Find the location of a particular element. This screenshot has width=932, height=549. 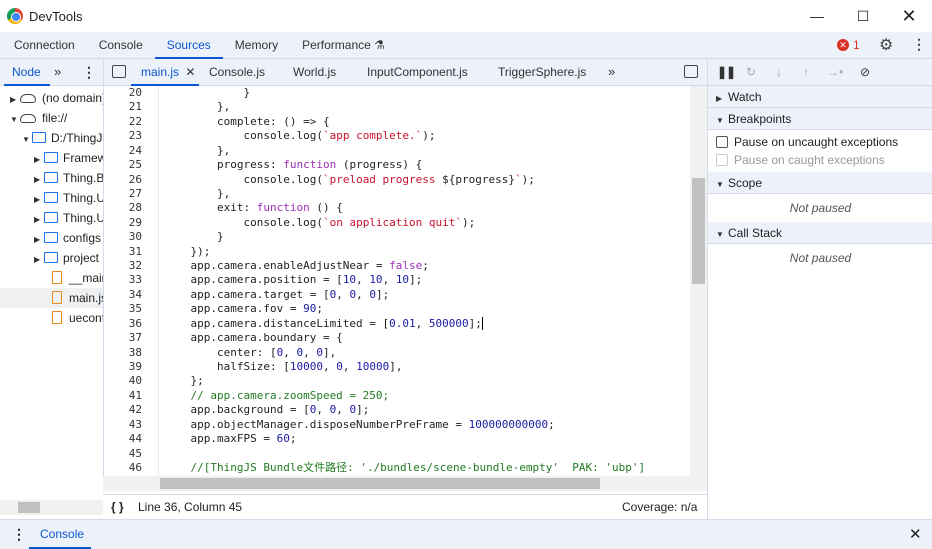

code-line: app.background = [0, 0, 0]; is located at coordinates (266, 410).